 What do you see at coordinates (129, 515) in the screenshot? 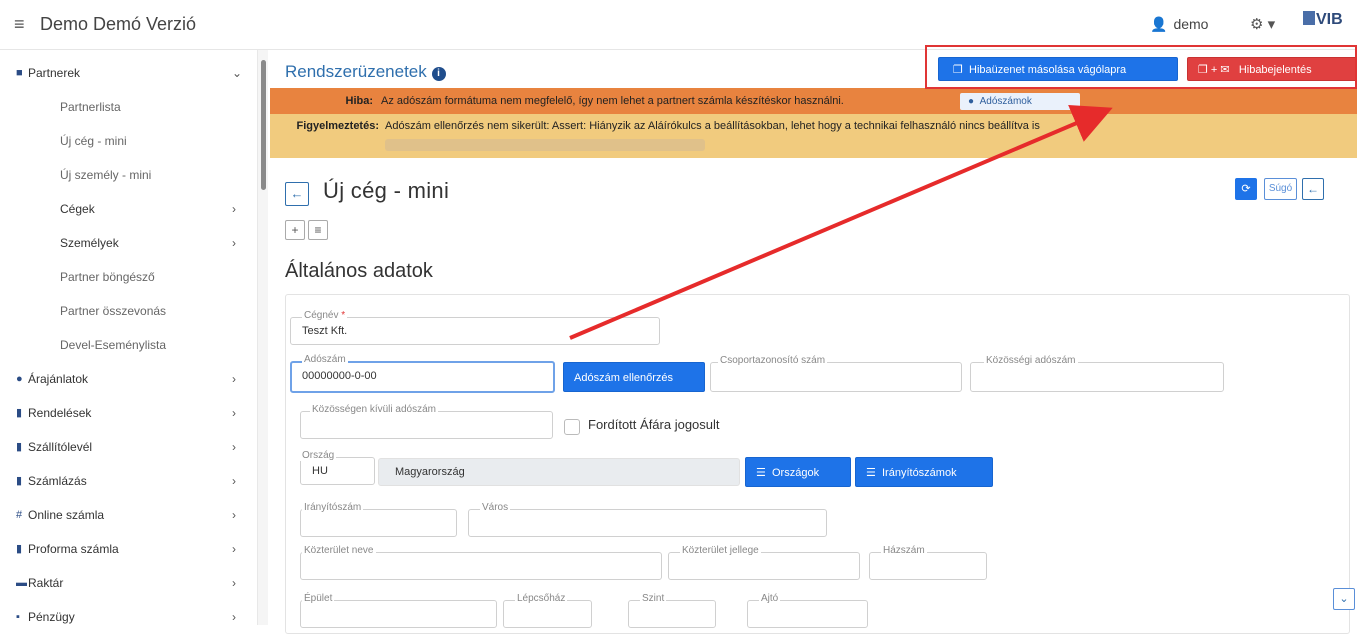
I see `sidebar-item-online-szamla: # Online számla ›` at bounding box center [129, 515].